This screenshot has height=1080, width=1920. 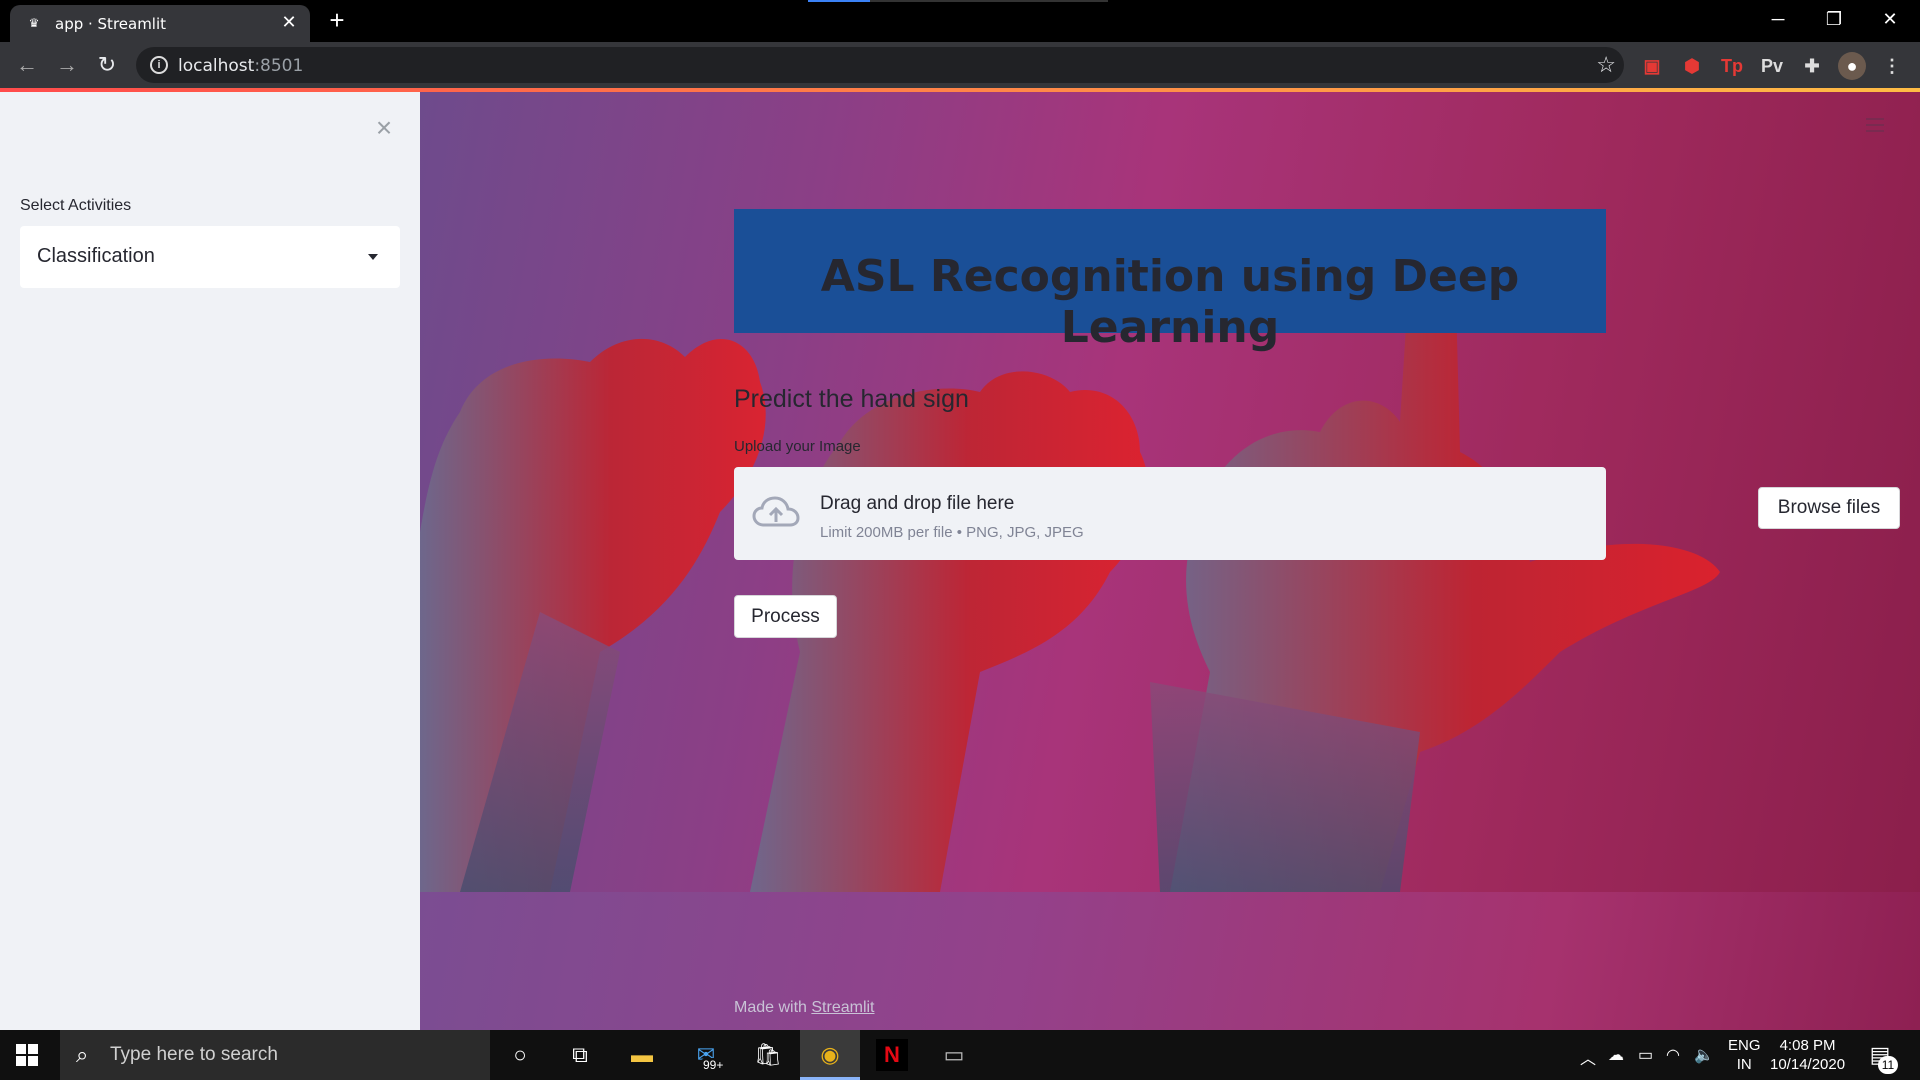 What do you see at coordinates (1744, 1045) in the screenshot?
I see `language-code: ENG` at bounding box center [1744, 1045].